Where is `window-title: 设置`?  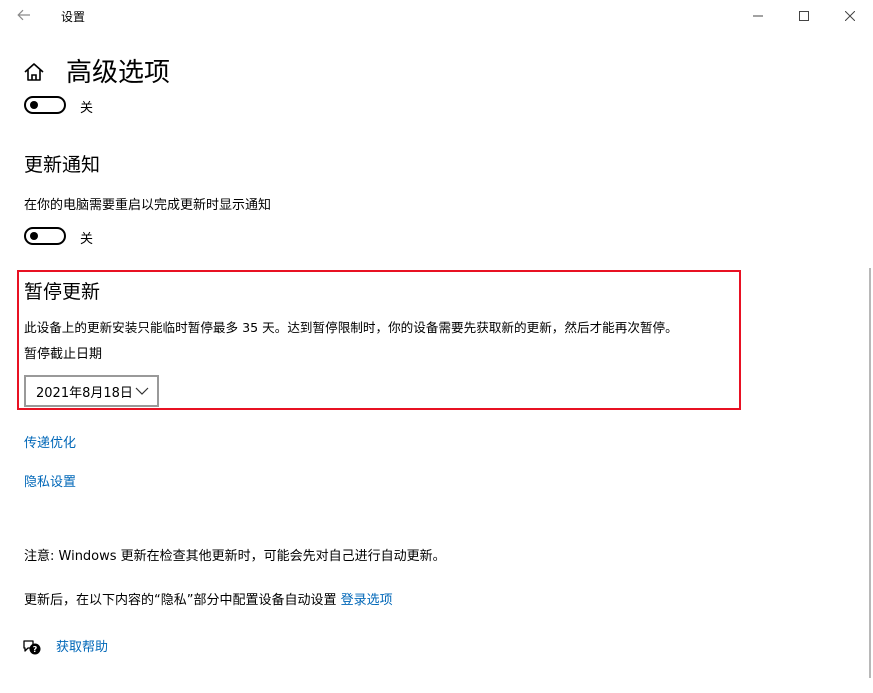
window-title: 设置 is located at coordinates (73, 17).